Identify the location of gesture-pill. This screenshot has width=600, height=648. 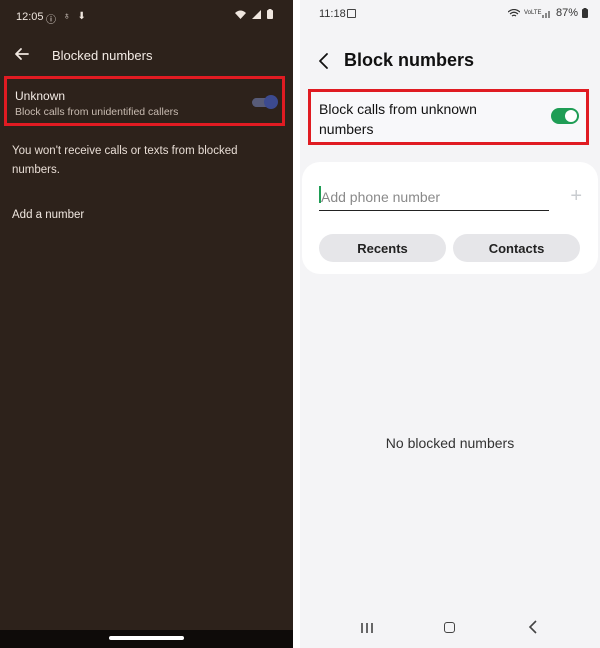
(146, 638).